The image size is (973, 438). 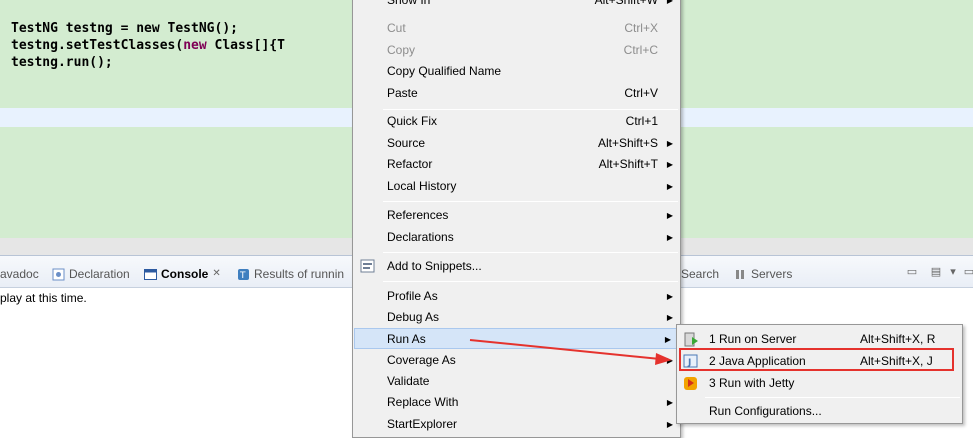 I want to click on menu-item-copy-qualified-name: Copy Qualified Name, so click(x=516, y=71).